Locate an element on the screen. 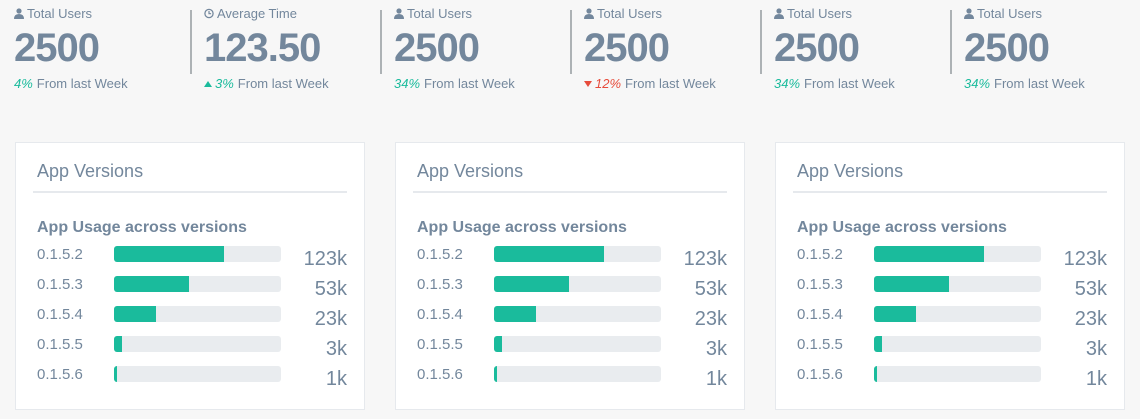 The image size is (1140, 419). stat-foot: 3% From last Week is located at coordinates (266, 83).